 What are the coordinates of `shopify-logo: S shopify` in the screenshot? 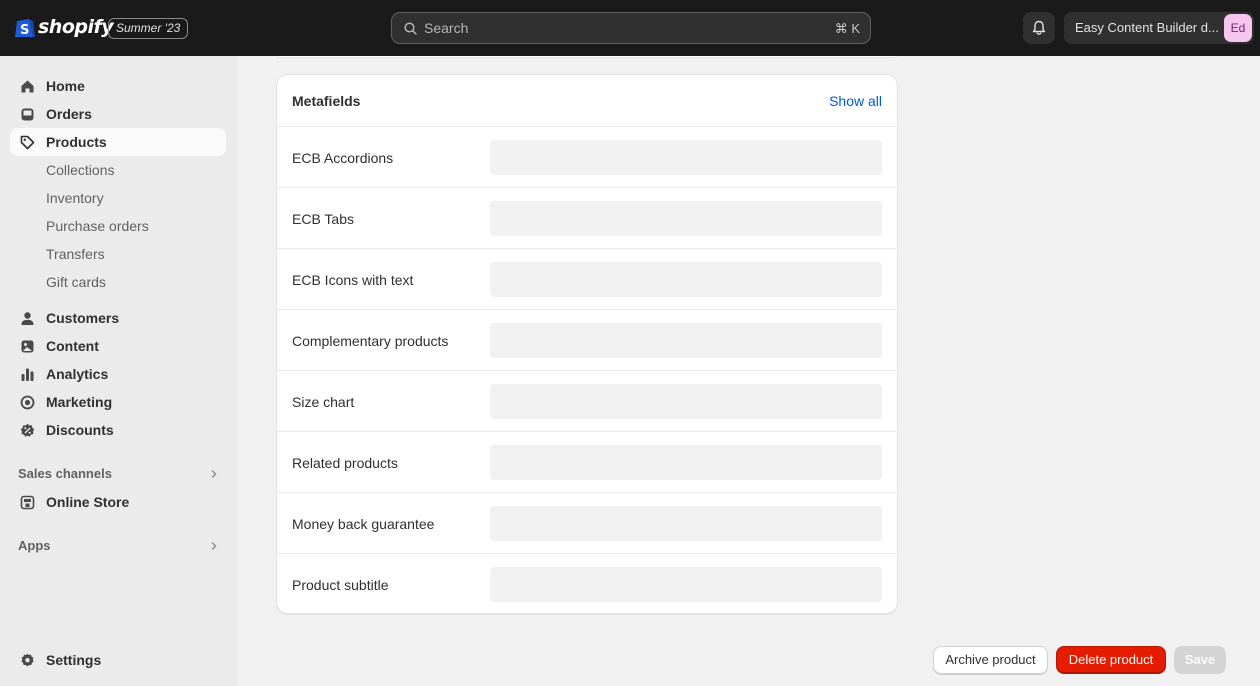 It's located at (64, 27).